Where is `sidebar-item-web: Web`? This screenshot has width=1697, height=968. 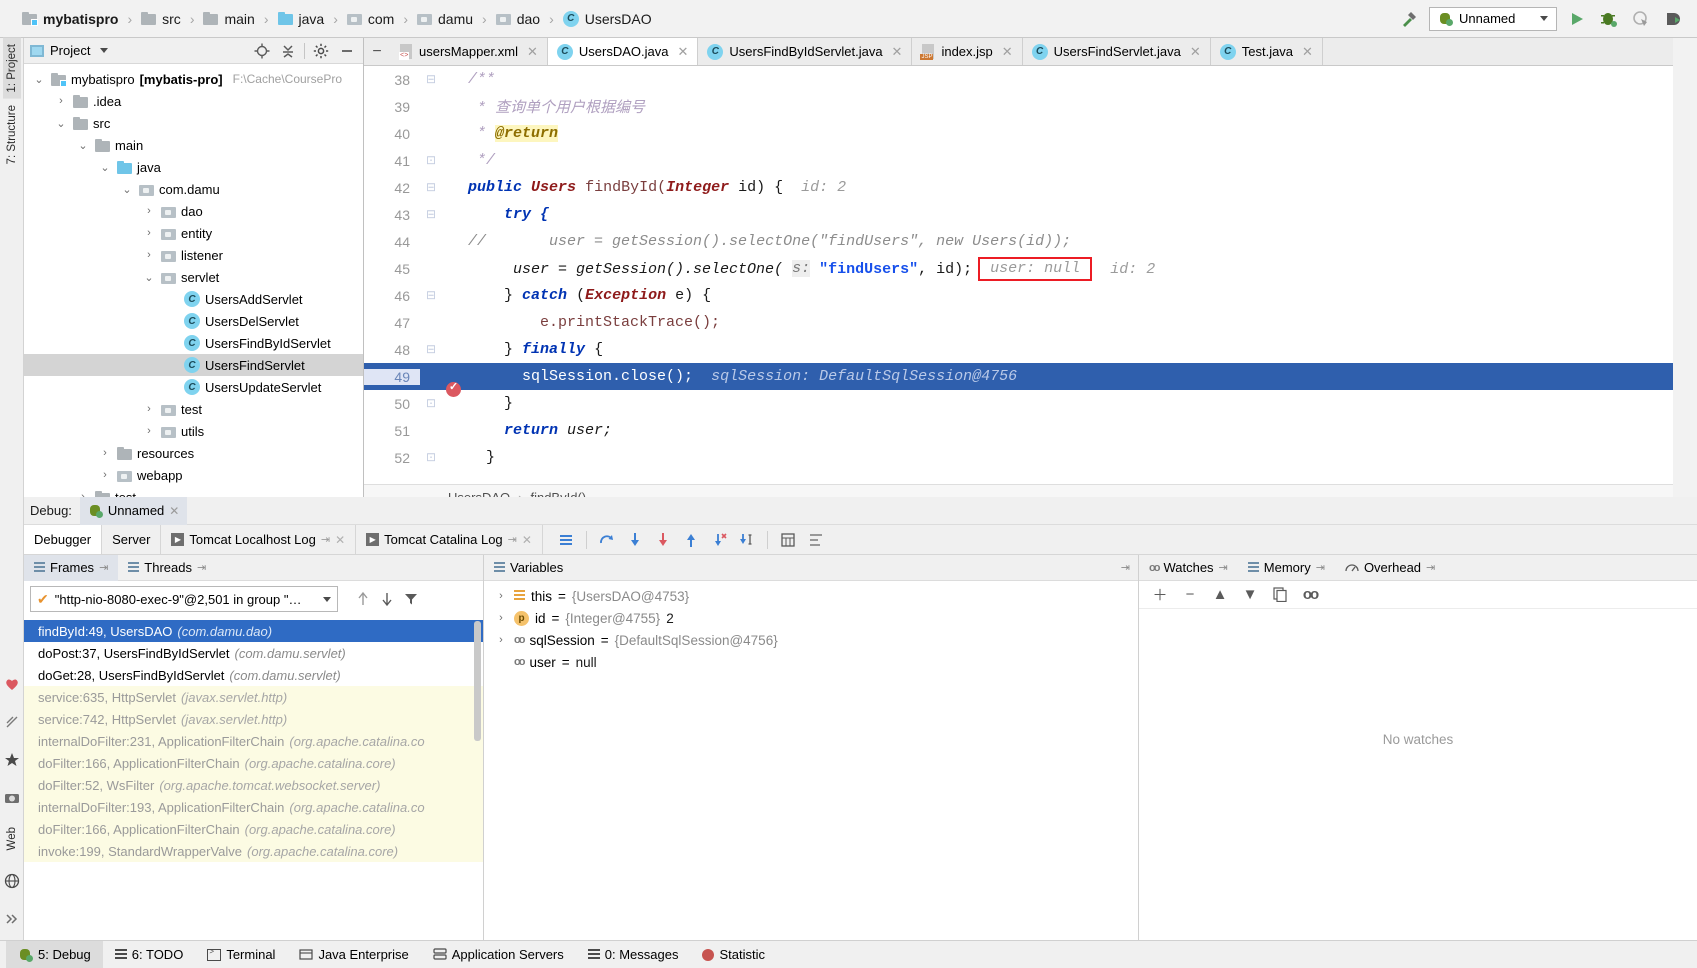
sidebar-item-web: Web is located at coordinates (12, 839).